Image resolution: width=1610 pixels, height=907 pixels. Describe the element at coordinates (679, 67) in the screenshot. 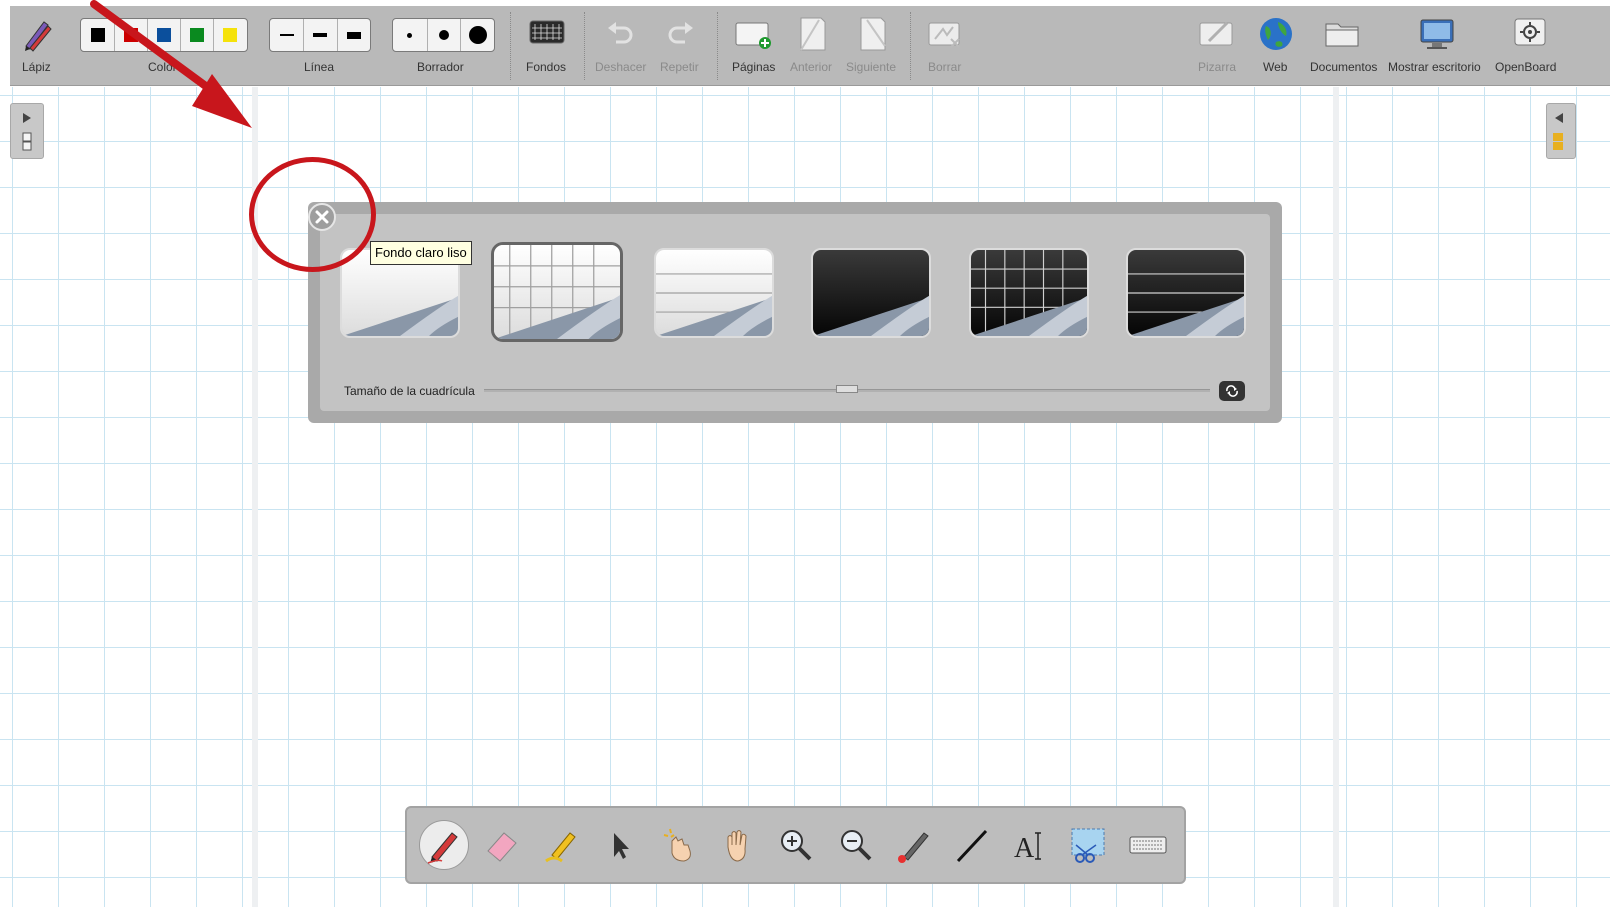

I see `redo-label: Repetir` at that location.